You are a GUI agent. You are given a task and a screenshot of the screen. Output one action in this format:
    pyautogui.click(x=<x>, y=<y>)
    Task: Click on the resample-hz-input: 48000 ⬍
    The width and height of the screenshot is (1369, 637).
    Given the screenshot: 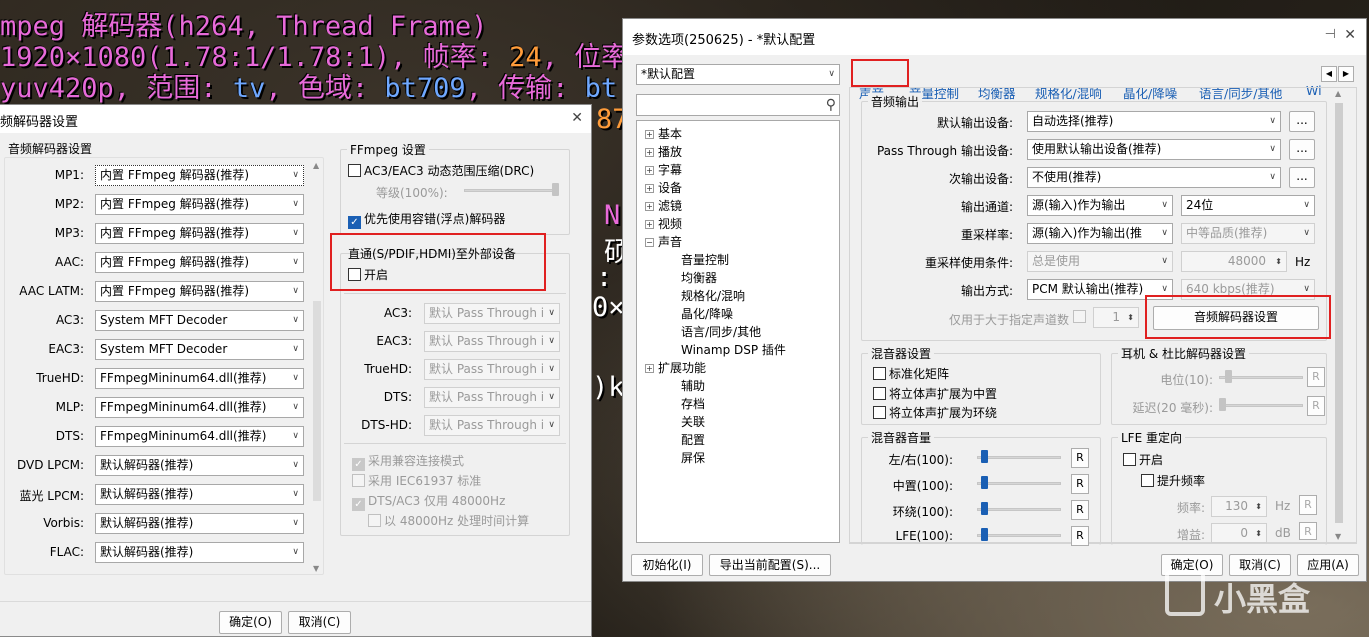 What is the action you would take?
    pyautogui.click(x=1234, y=261)
    